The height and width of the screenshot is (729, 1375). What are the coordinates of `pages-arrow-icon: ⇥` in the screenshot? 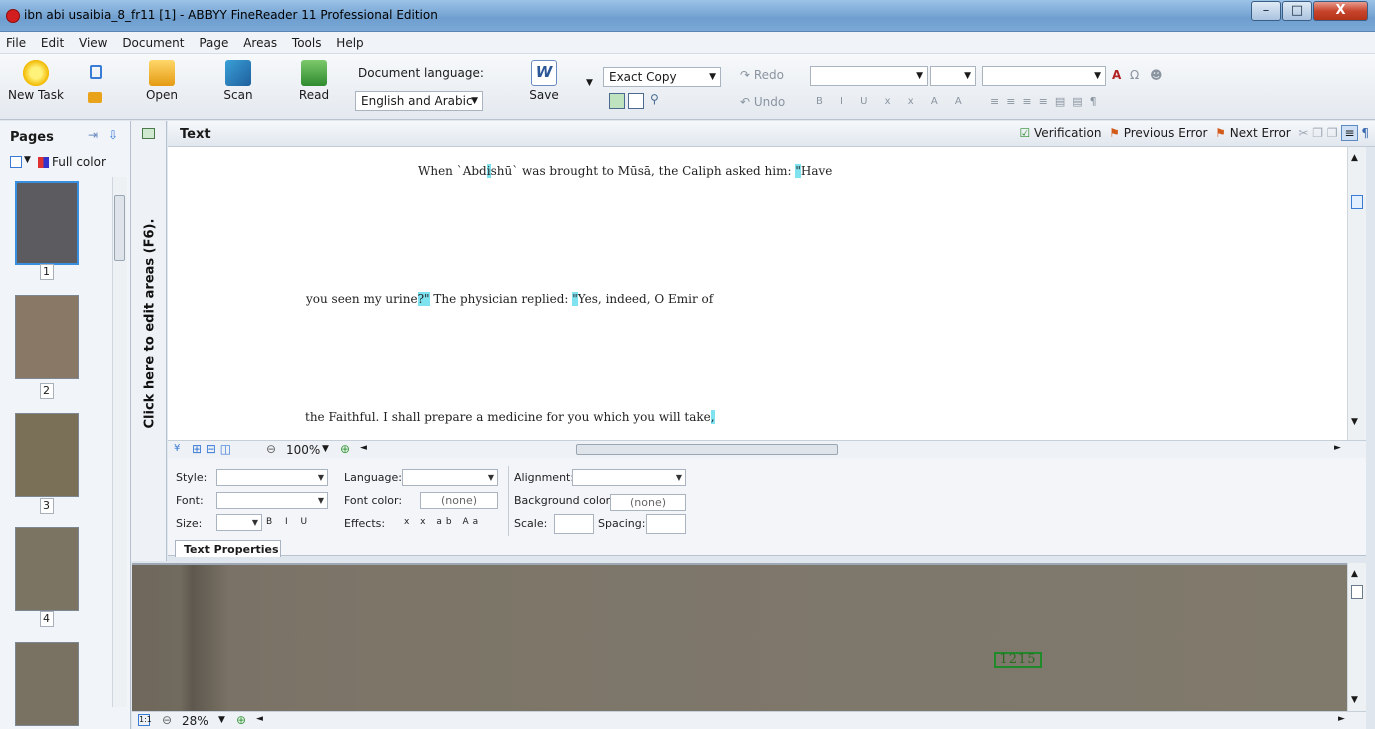 It's located at (93, 135).